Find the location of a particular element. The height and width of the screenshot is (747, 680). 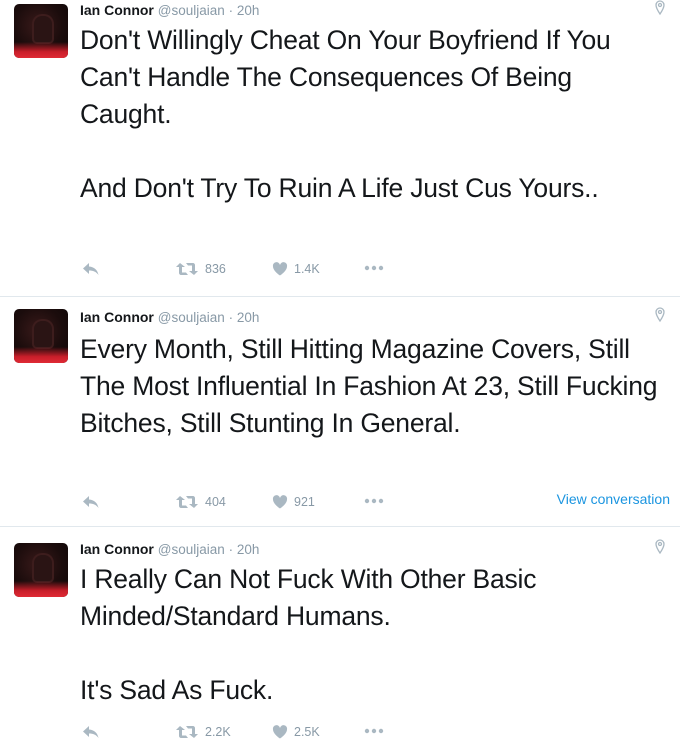

like-count: 1.4K is located at coordinates (307, 269).